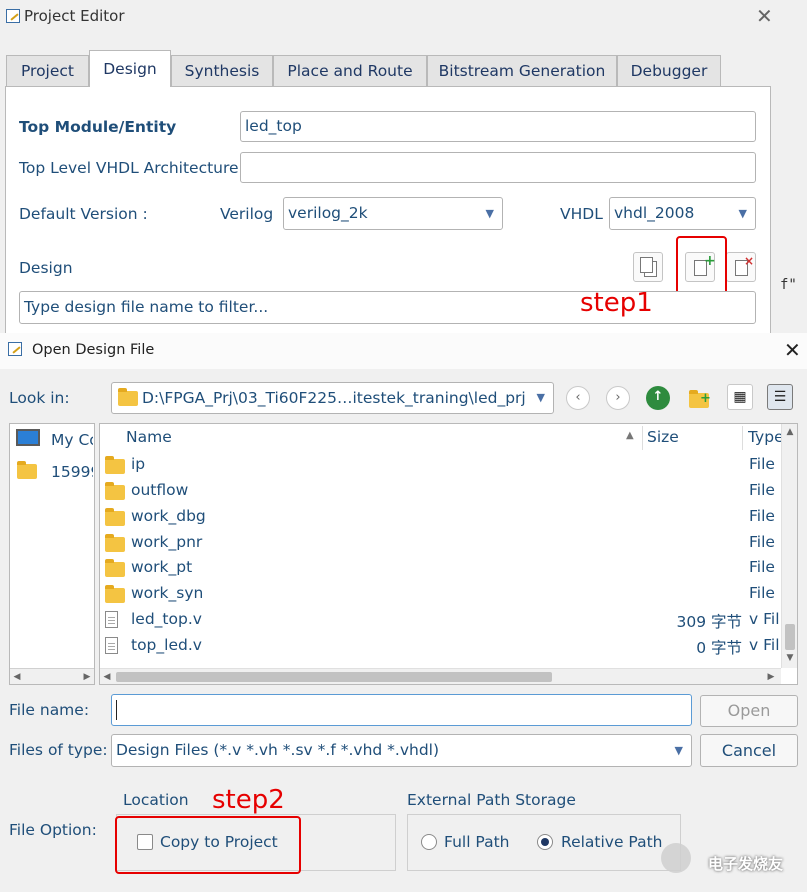  What do you see at coordinates (130, 68) in the screenshot?
I see `tab-design: Design` at bounding box center [130, 68].